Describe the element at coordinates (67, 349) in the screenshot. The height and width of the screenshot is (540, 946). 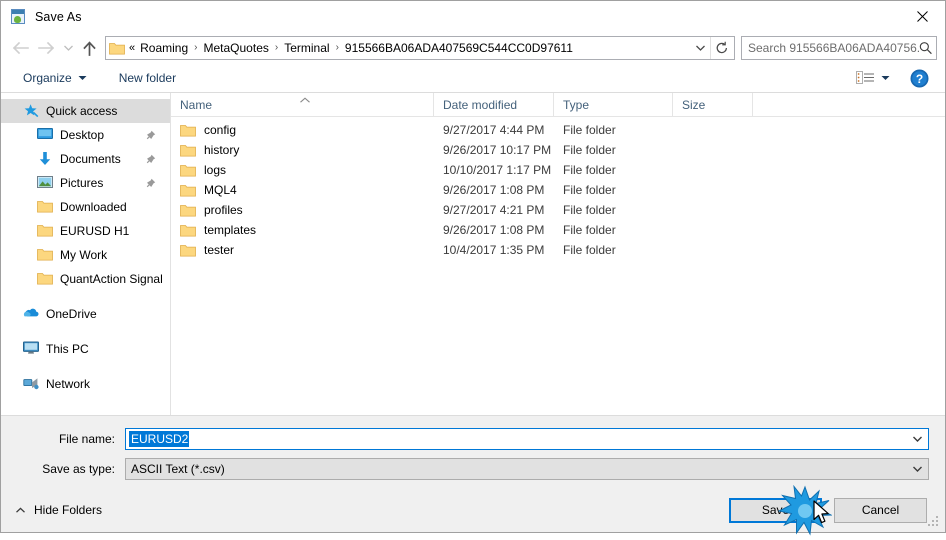
I see `sidebar-item-label: This PC` at that location.